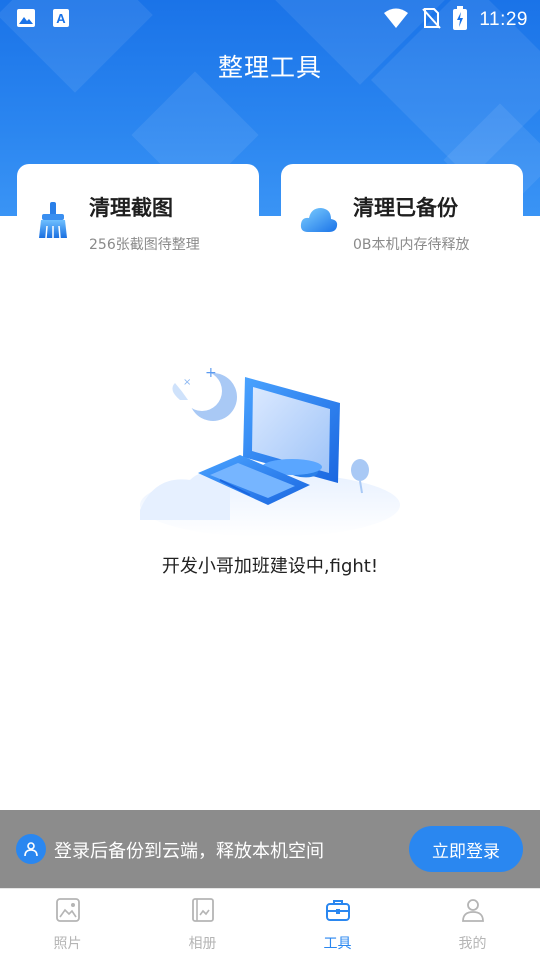 The image size is (540, 960). What do you see at coordinates (53, 222) in the screenshot?
I see `broom-icon` at bounding box center [53, 222].